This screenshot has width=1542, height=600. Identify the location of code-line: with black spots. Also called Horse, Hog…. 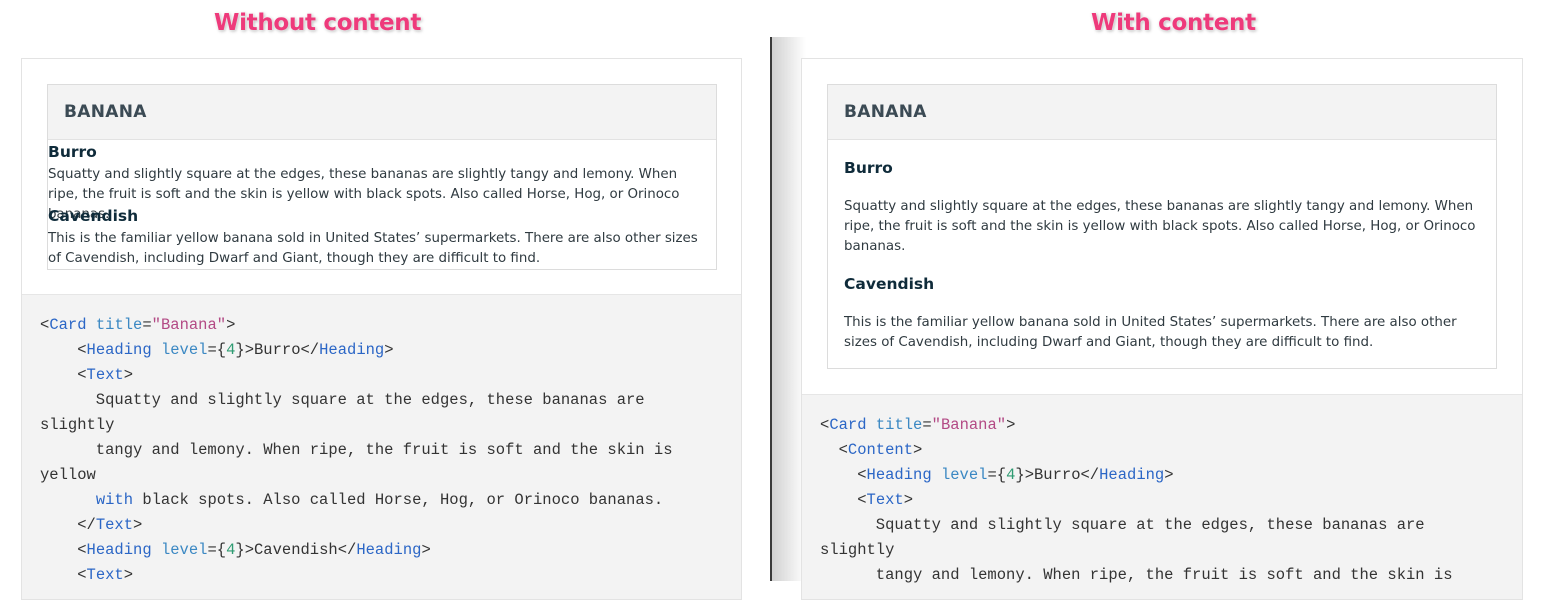
(351, 500).